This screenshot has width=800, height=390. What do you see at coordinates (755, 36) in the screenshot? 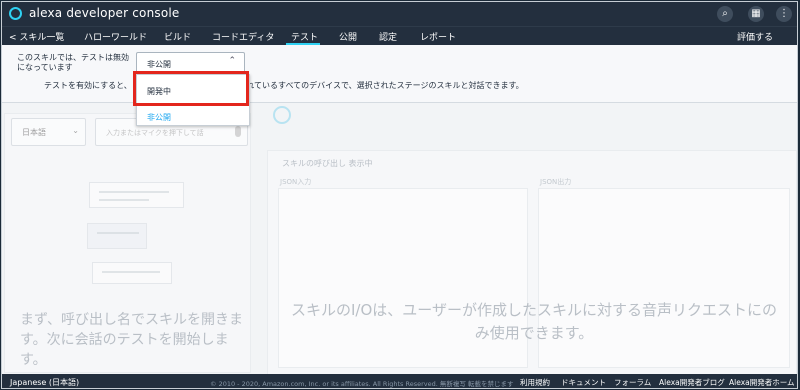
I see `rate-link: 評価する` at bounding box center [755, 36].